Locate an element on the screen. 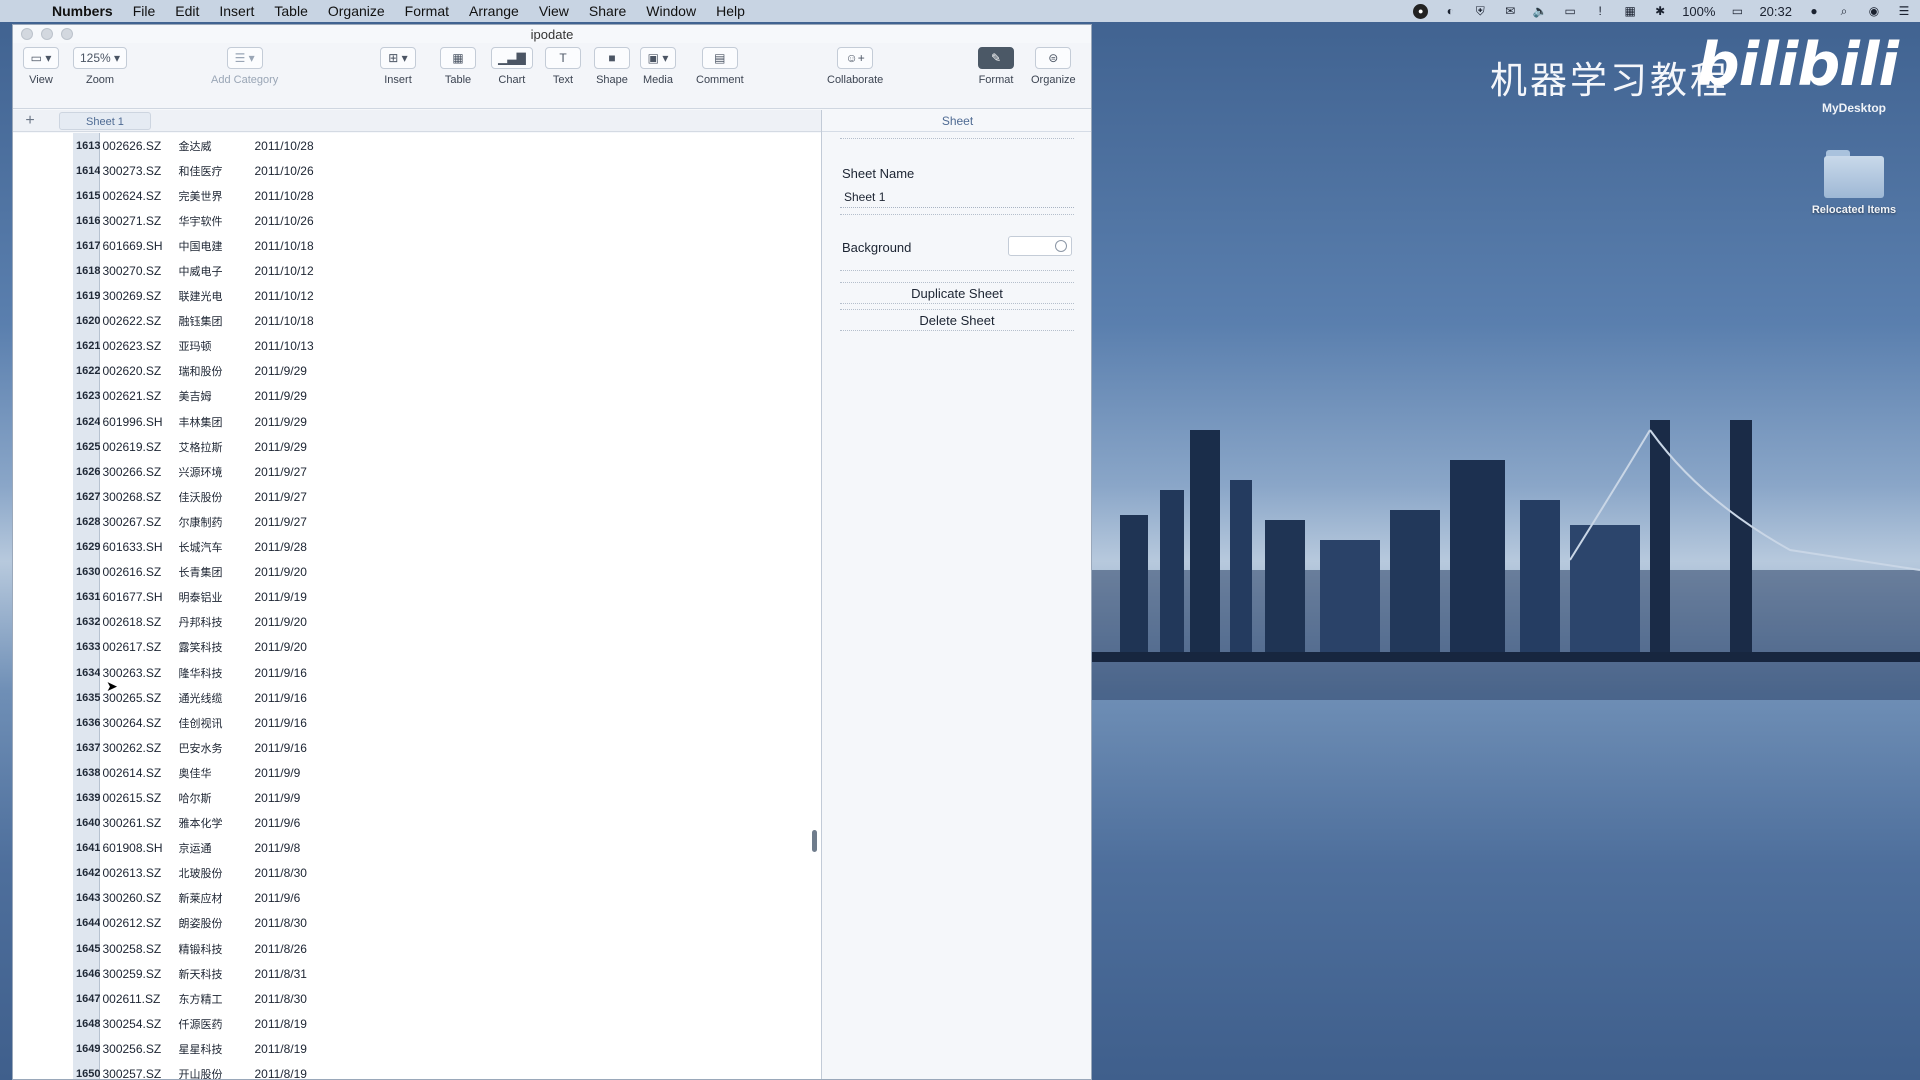  cell-stock-code: 601996.SH is located at coordinates (138, 421).